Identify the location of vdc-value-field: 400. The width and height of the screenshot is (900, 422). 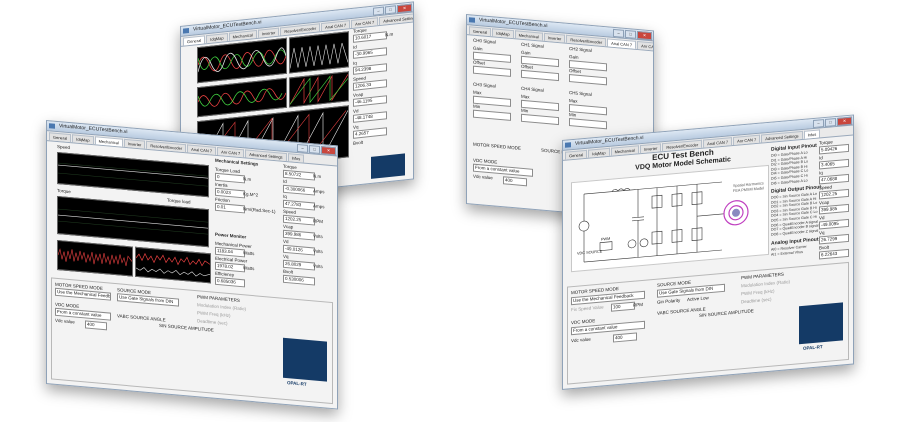
(515, 181).